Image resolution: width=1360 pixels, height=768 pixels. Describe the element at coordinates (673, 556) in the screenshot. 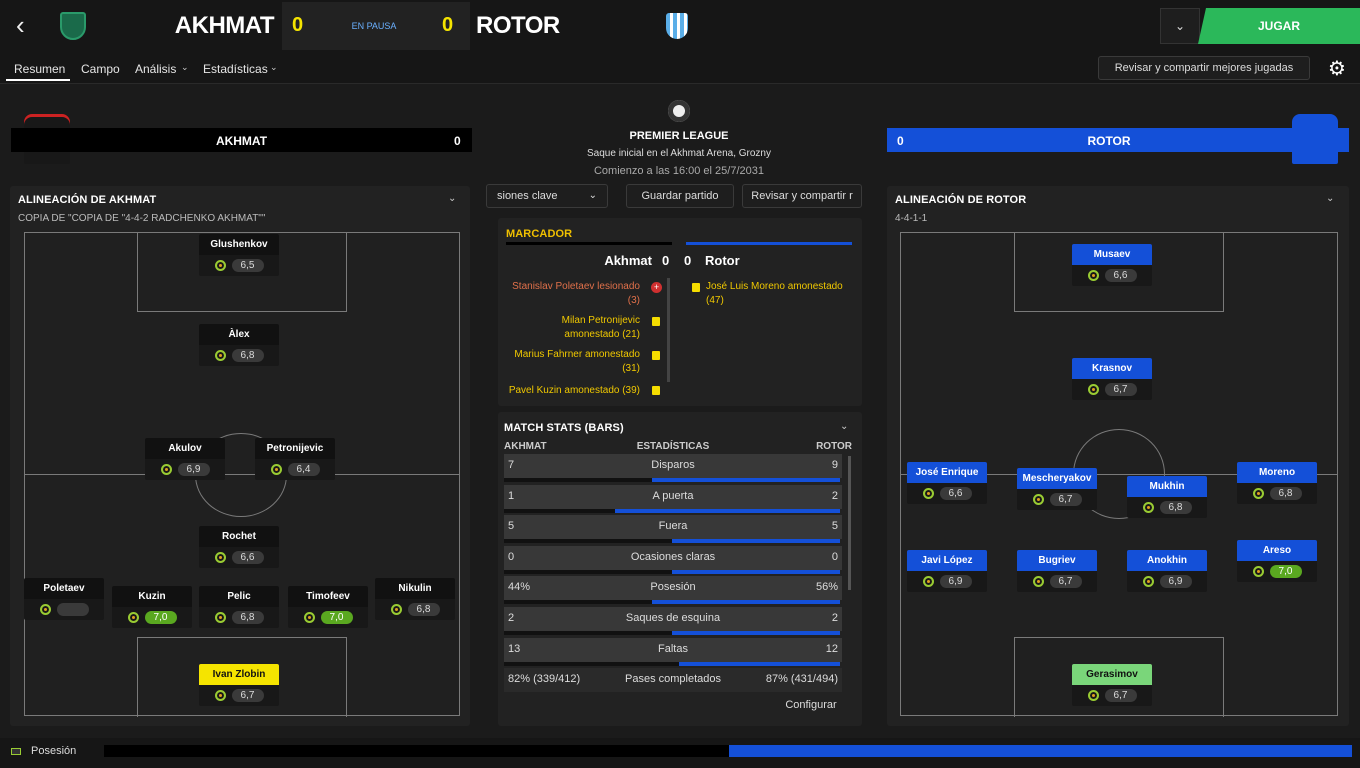

I see `stat-label: Ocasiones claras` at that location.